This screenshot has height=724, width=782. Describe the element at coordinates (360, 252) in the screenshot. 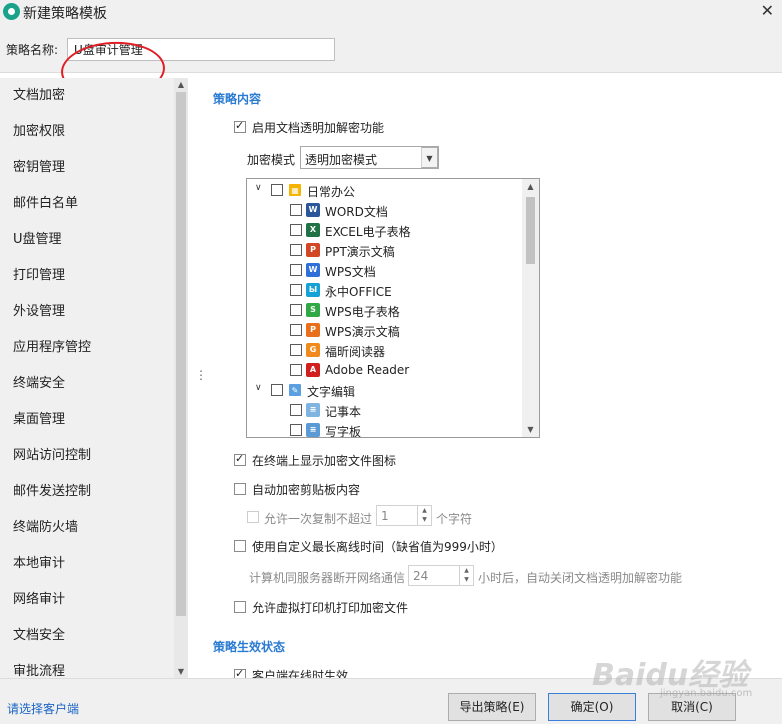

I see `tree-item-label: PPT演示文稿` at that location.